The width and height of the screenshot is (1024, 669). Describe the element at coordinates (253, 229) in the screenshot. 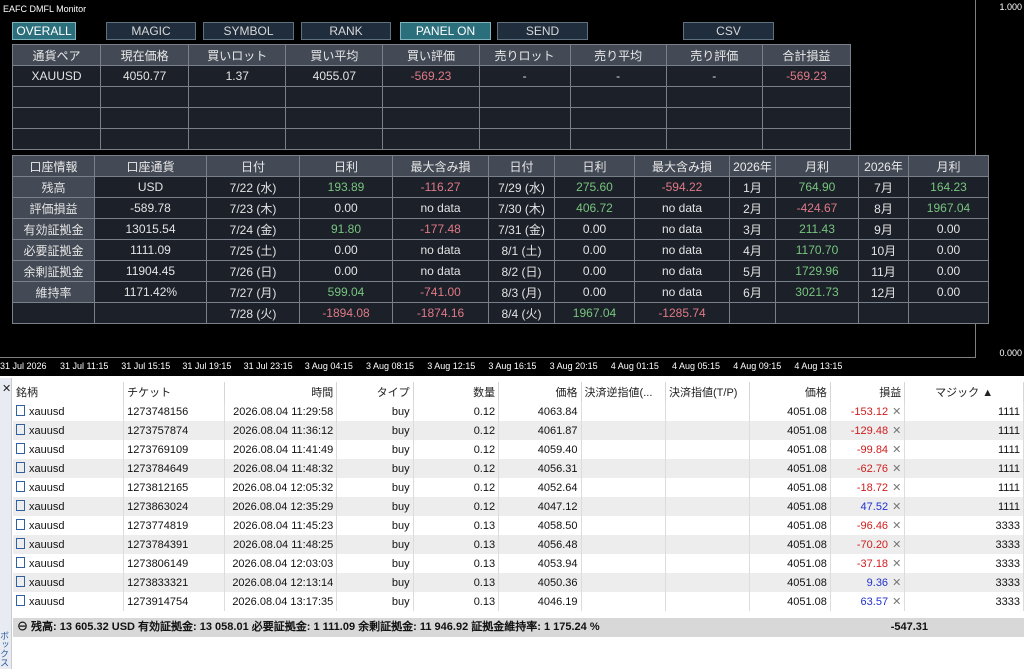

I see `account-cell: 7/24 (金)` at that location.